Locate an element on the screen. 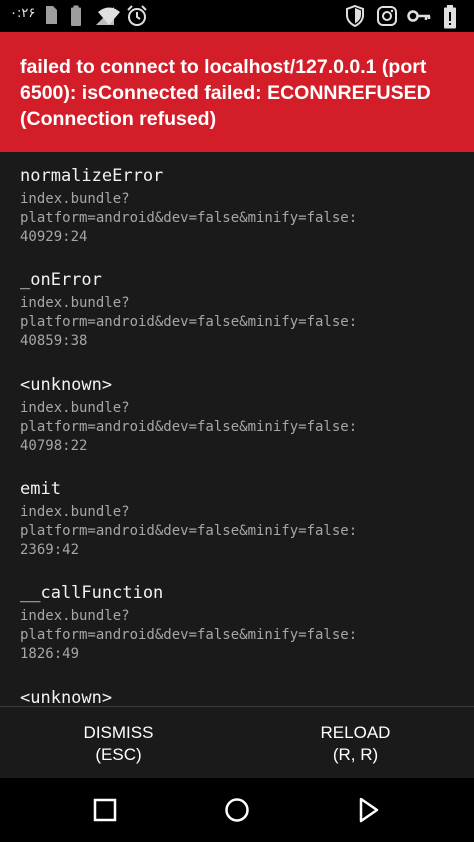  stack-frame-function: emit is located at coordinates (40, 489).